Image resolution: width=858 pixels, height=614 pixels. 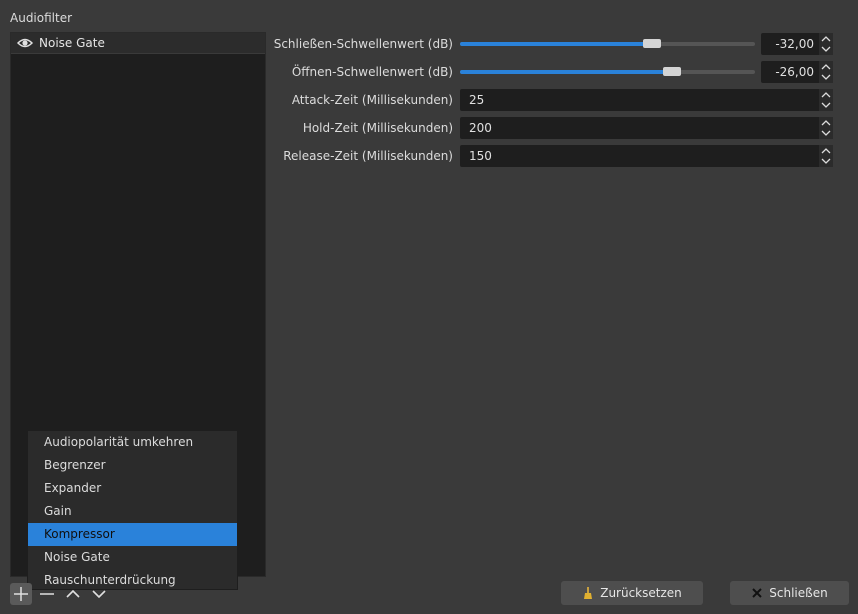 What do you see at coordinates (639, 156) in the screenshot?
I see `release-value: 150` at bounding box center [639, 156].